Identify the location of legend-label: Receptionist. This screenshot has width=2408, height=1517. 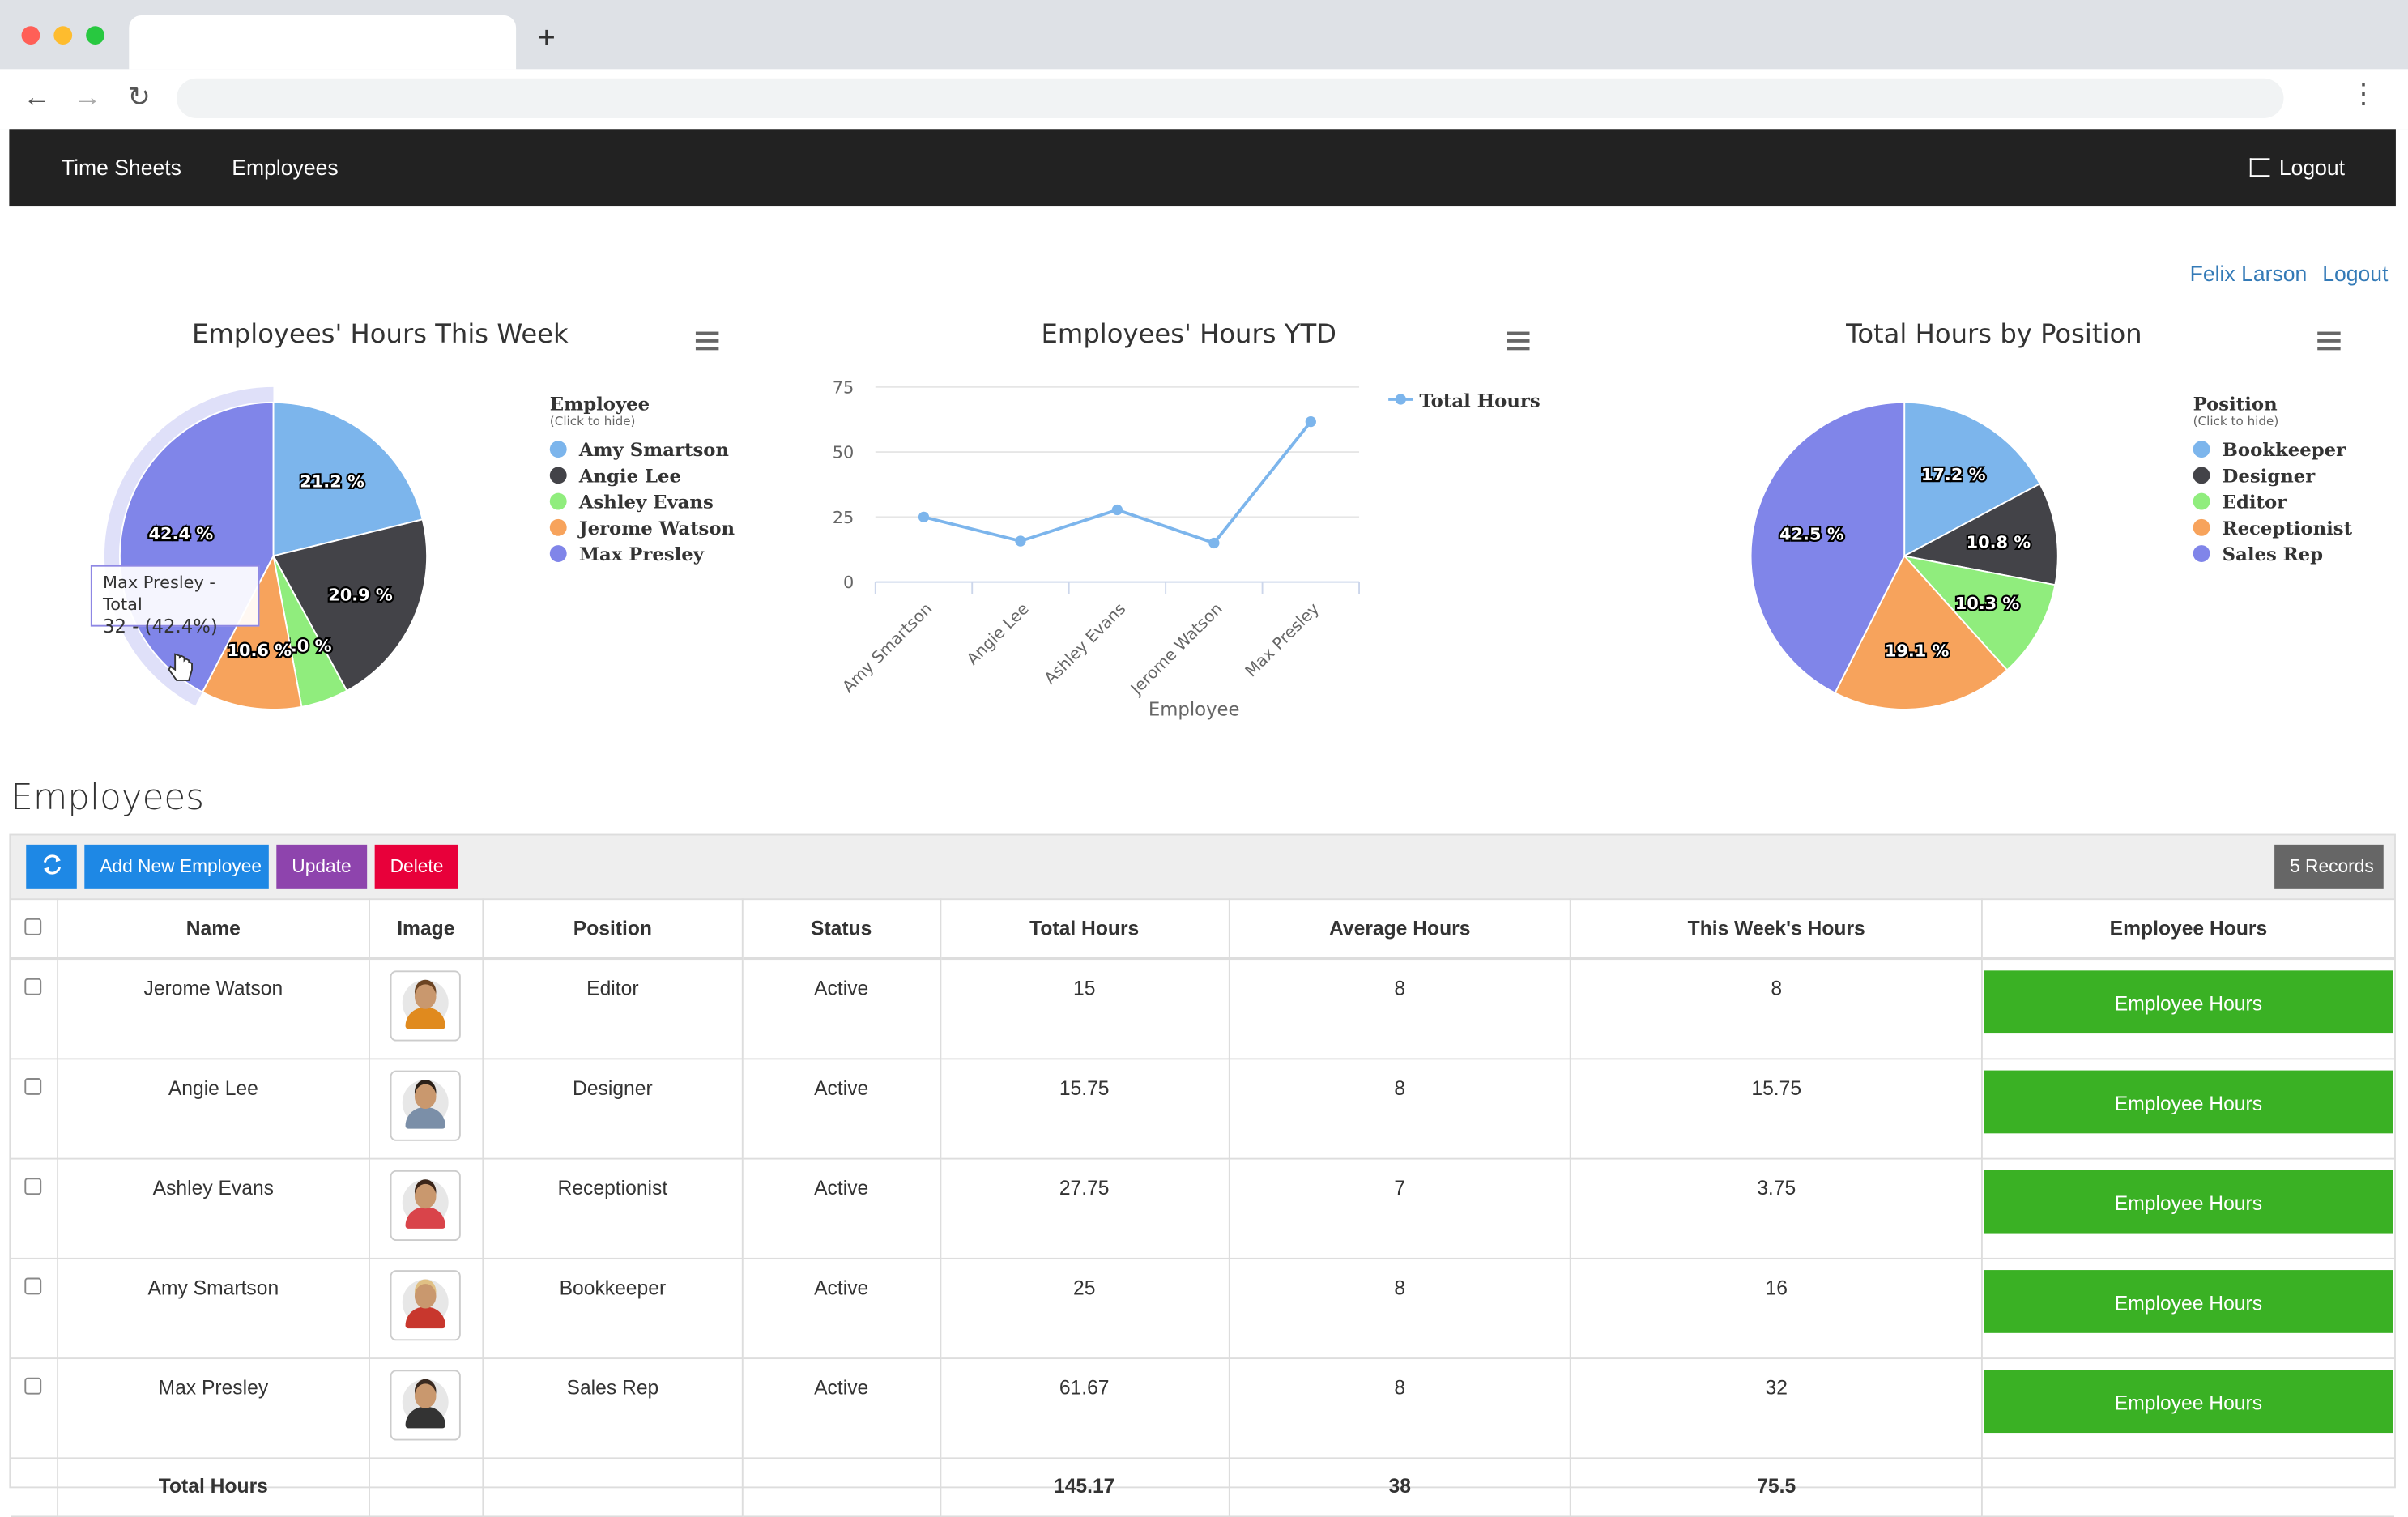
(2287, 528).